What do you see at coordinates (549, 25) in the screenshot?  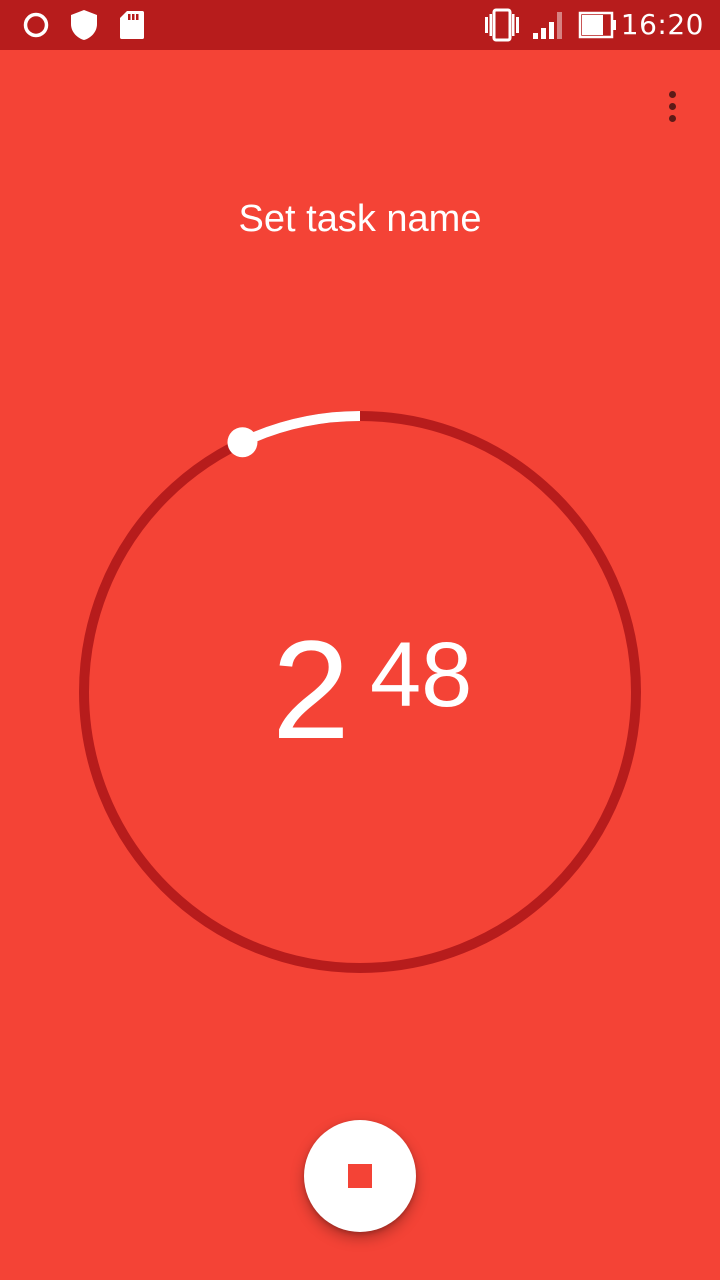 I see `signal-icon` at bounding box center [549, 25].